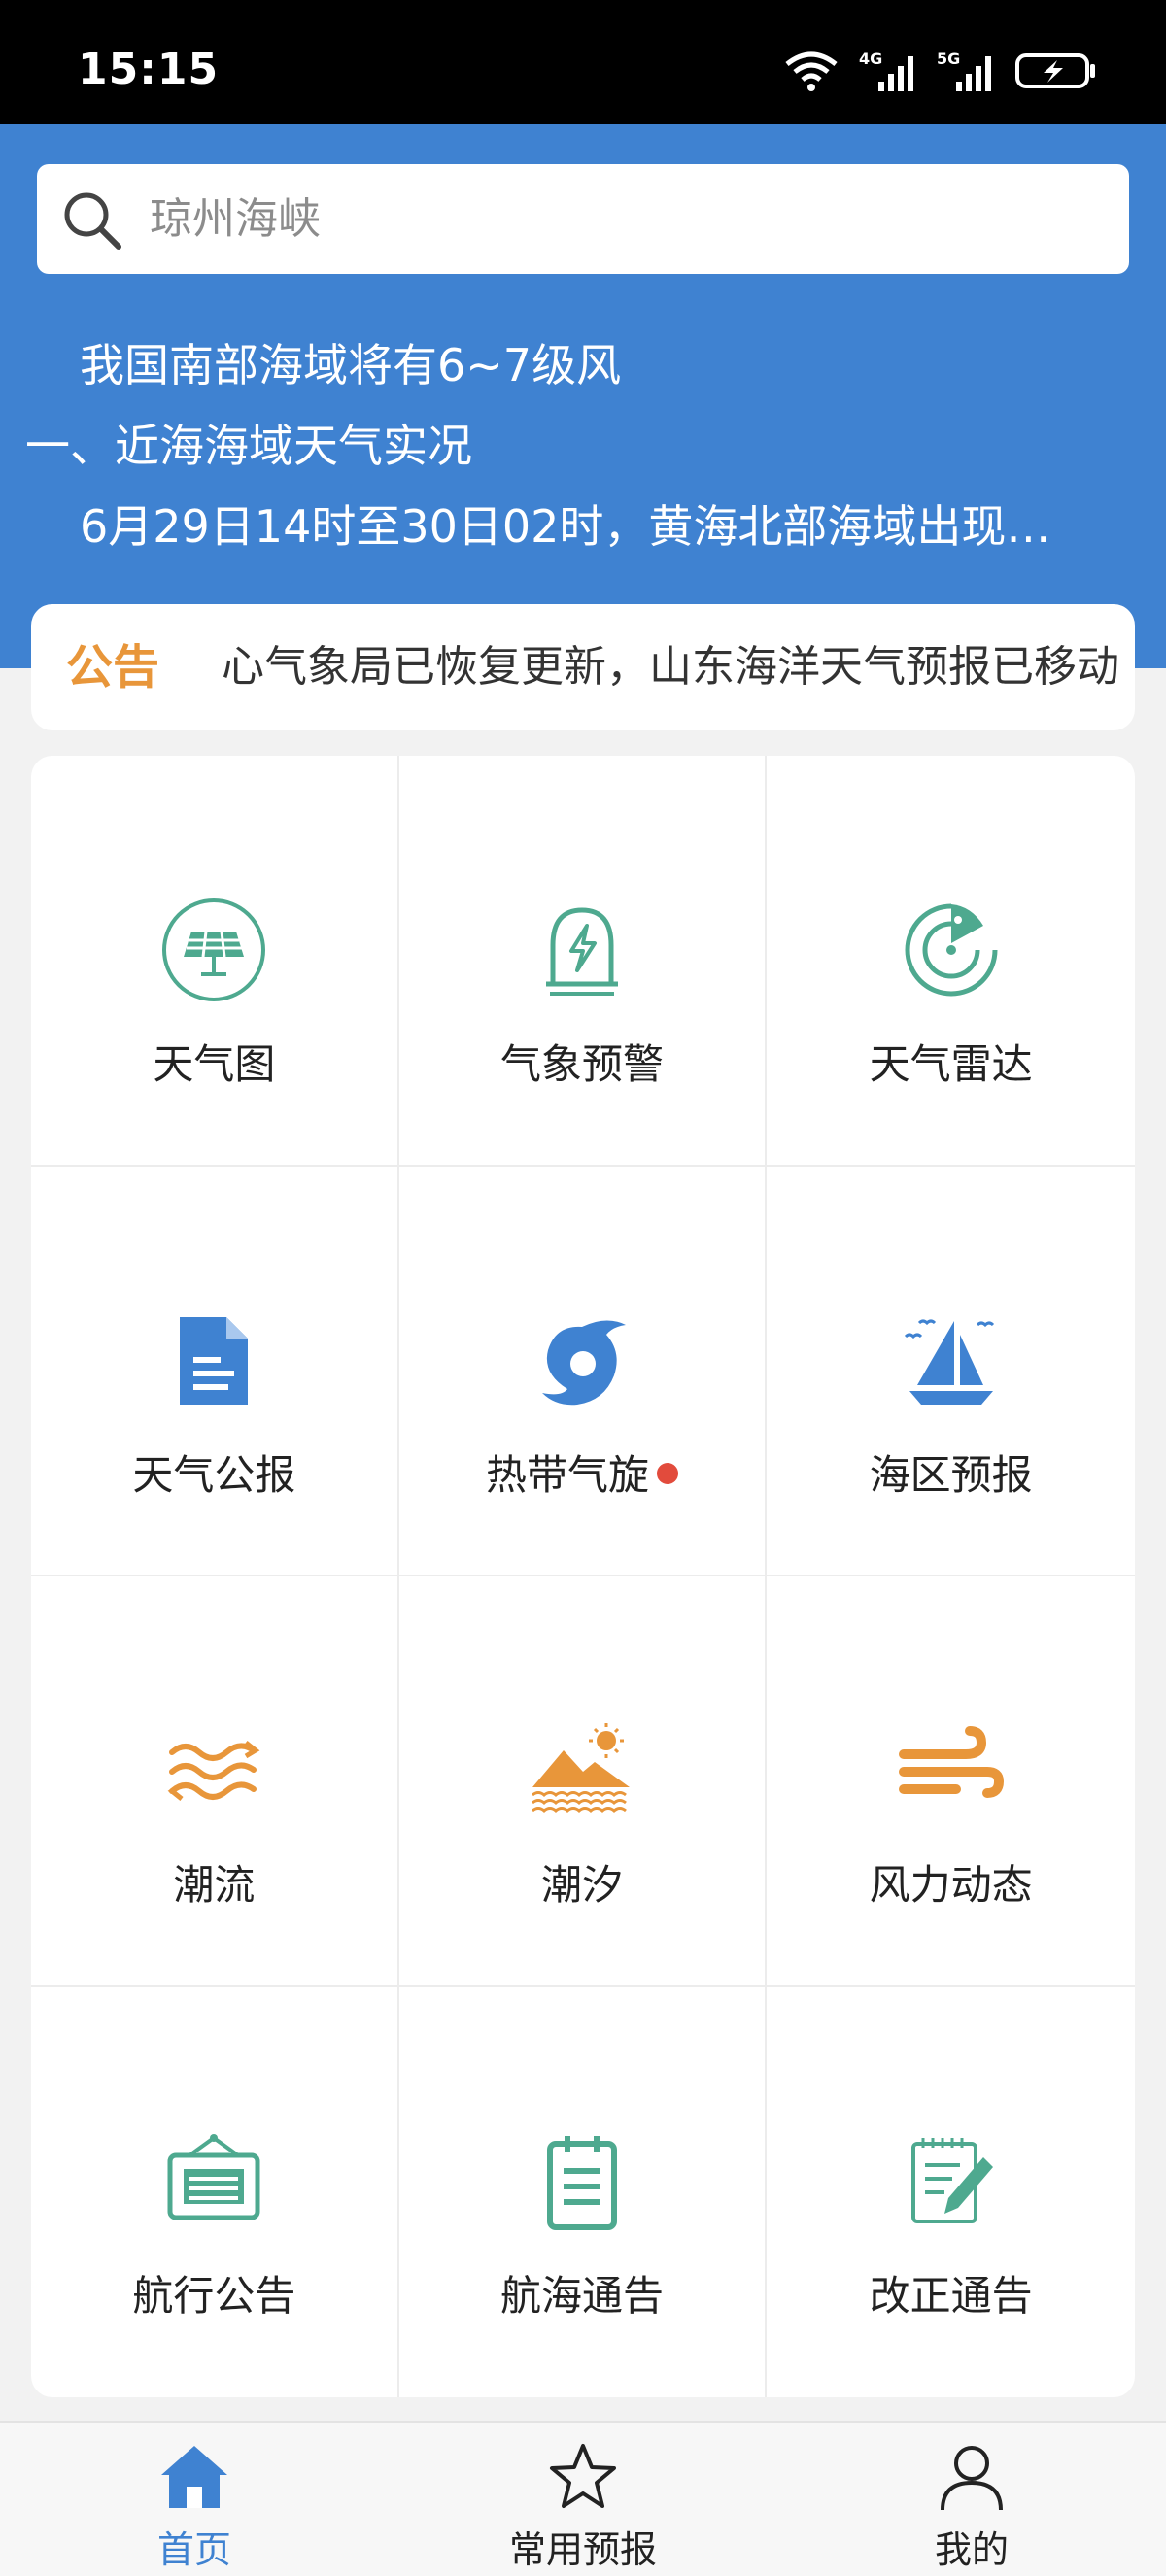 The image size is (1166, 2576). Describe the element at coordinates (350, 362) in the screenshot. I see `headline-1: 我国南部海域将有6~7级风` at that location.